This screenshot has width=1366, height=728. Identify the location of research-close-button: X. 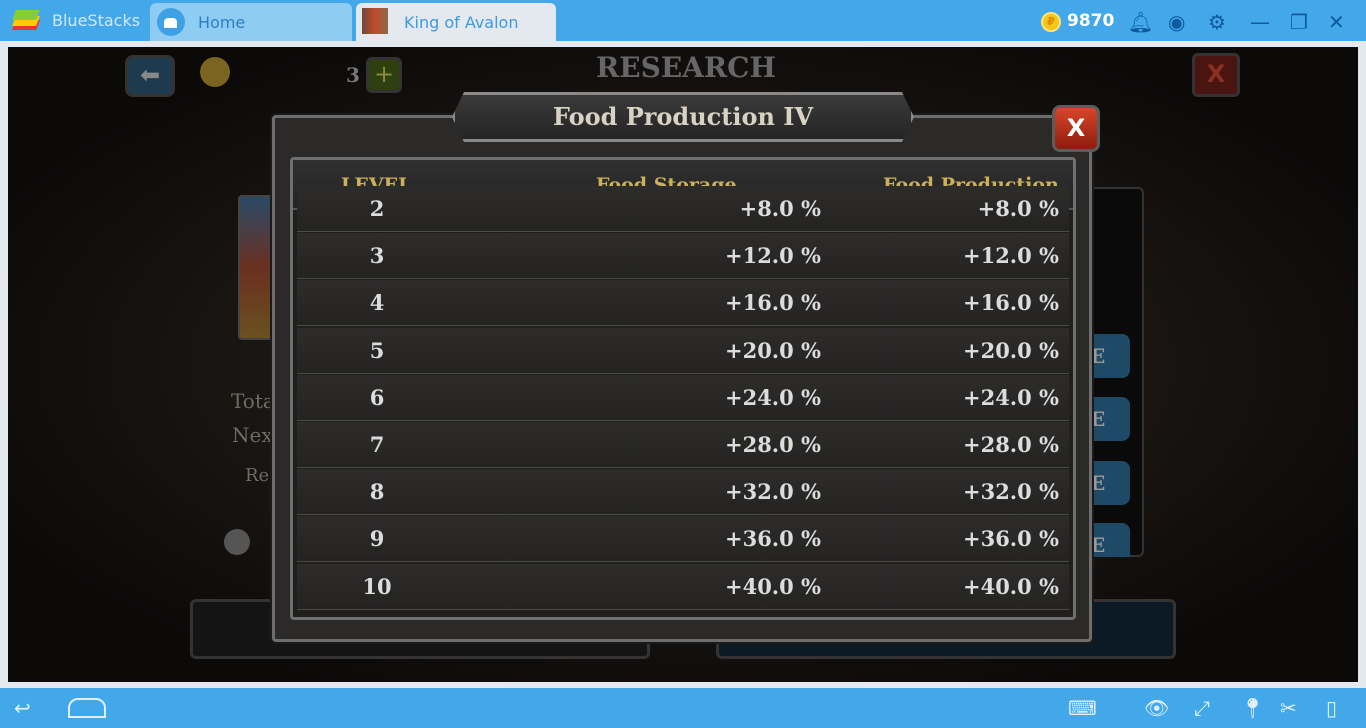
(1216, 75).